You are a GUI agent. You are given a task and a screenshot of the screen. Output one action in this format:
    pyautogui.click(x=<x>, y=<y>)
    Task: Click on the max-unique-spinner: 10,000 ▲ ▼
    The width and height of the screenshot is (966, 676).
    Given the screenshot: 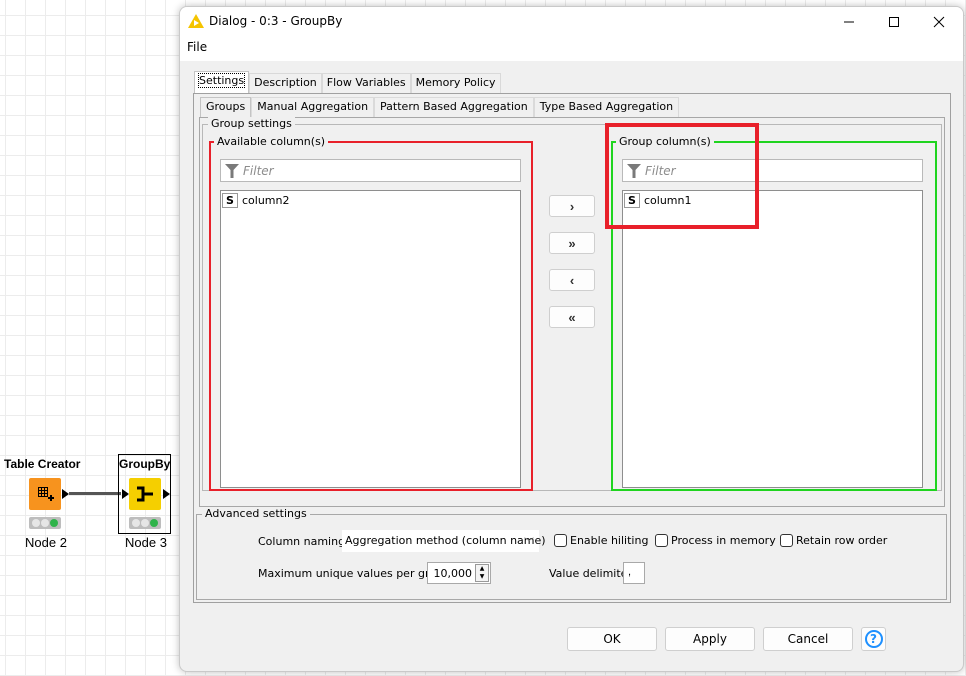 What is the action you would take?
    pyautogui.click(x=459, y=573)
    